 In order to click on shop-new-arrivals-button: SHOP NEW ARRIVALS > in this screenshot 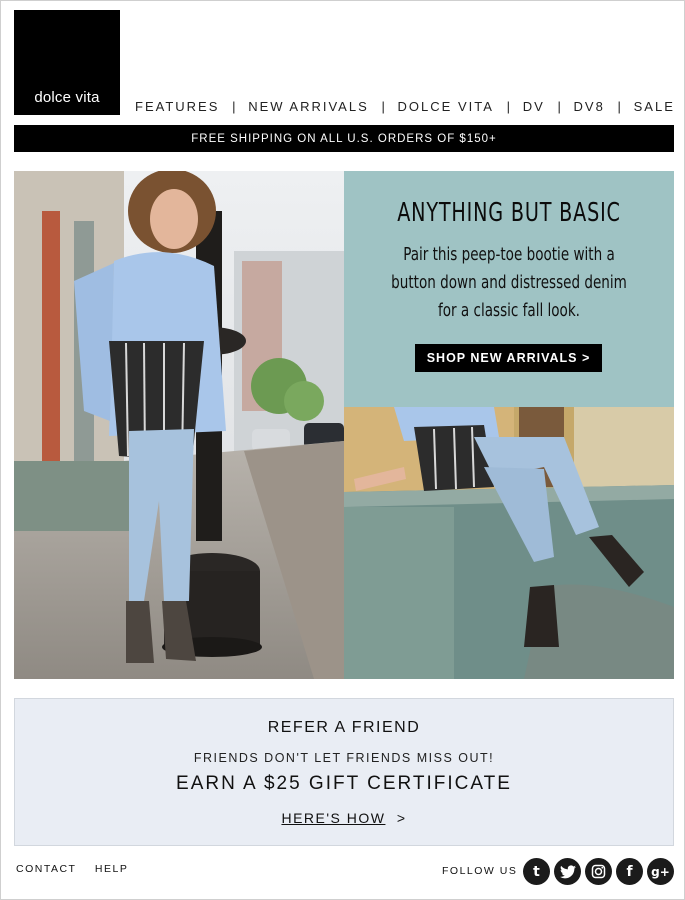, I will do `click(508, 358)`.